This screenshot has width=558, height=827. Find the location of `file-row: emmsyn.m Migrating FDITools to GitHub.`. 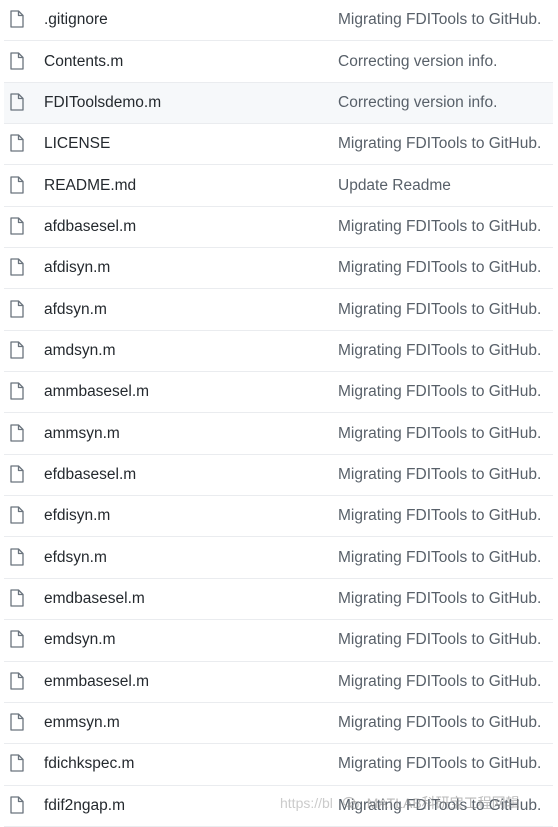

file-row: emmsyn.m Migrating FDITools to GitHub. is located at coordinates (278, 724).